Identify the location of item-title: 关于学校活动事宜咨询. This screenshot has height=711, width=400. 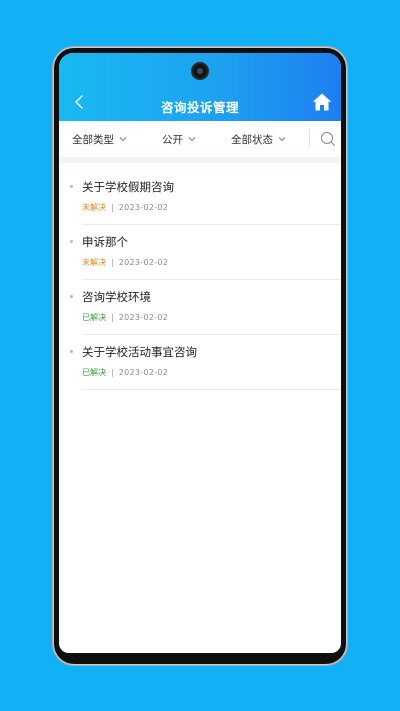
(139, 352).